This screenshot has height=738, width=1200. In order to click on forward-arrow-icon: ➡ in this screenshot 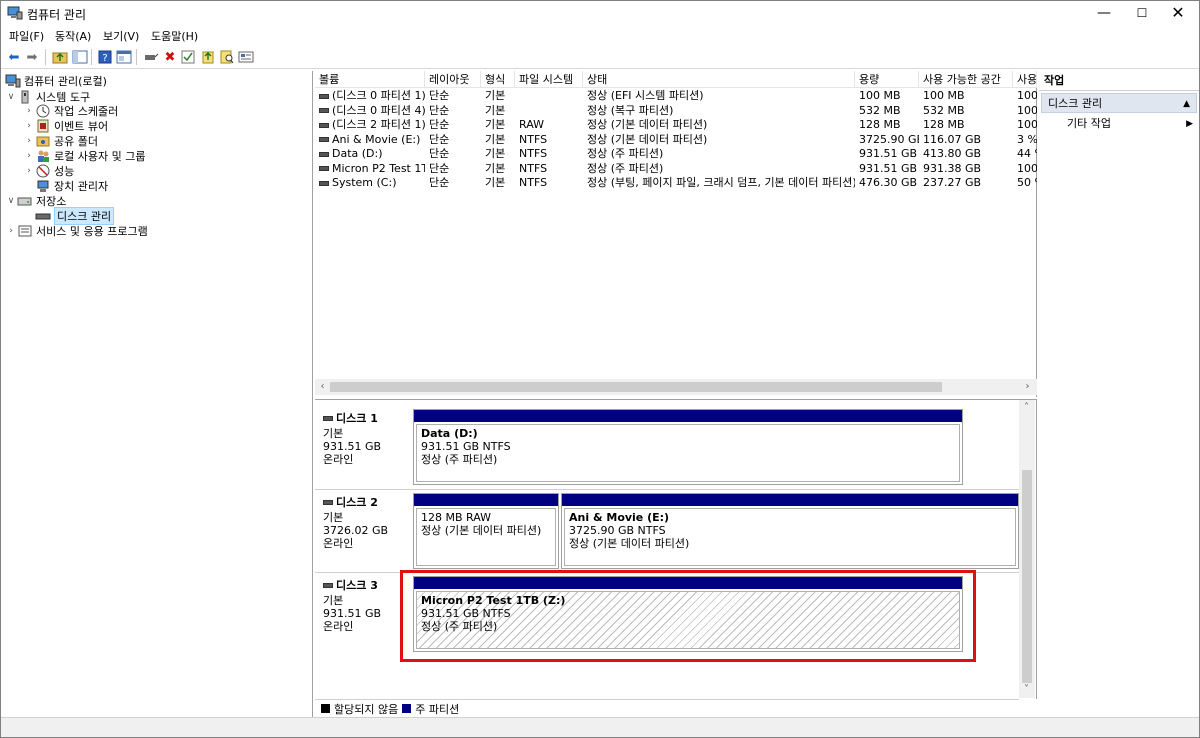, I will do `click(32, 57)`.